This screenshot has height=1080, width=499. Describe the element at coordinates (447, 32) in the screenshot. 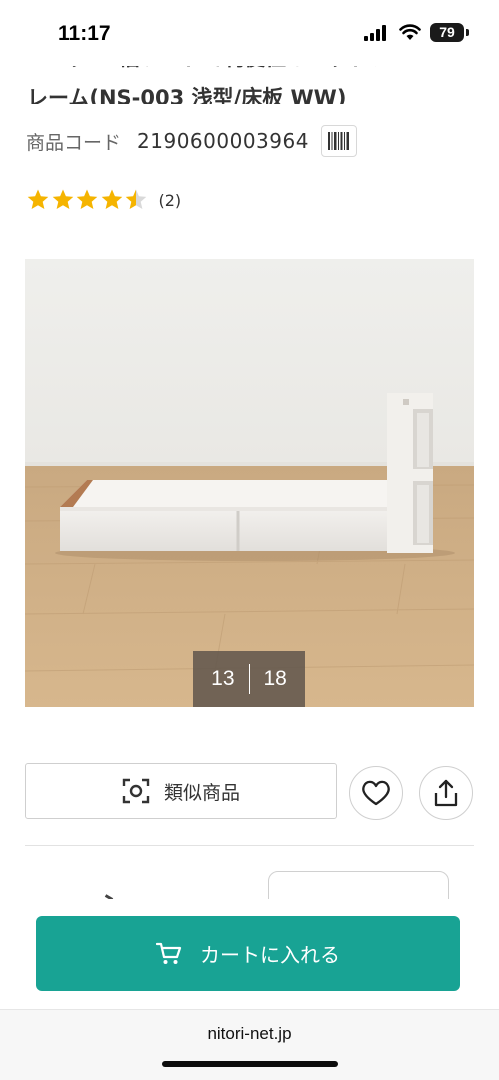

I see `battery-indicator: 79` at that location.